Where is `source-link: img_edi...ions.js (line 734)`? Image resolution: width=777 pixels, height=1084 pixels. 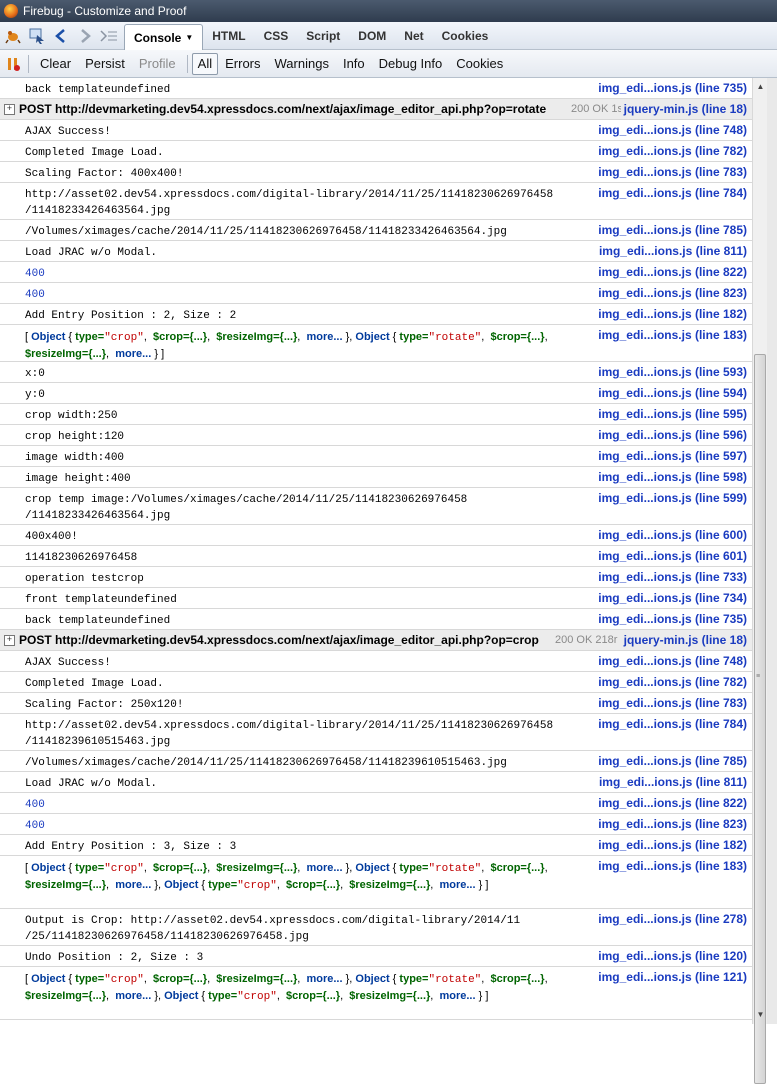 source-link: img_edi...ions.js (line 734) is located at coordinates (672, 598).